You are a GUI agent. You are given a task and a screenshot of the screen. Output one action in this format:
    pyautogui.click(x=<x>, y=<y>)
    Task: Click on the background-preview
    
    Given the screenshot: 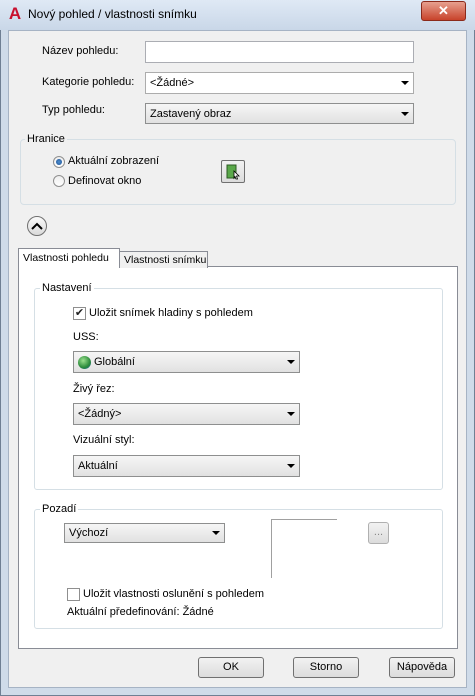 What is the action you would take?
    pyautogui.click(x=304, y=548)
    